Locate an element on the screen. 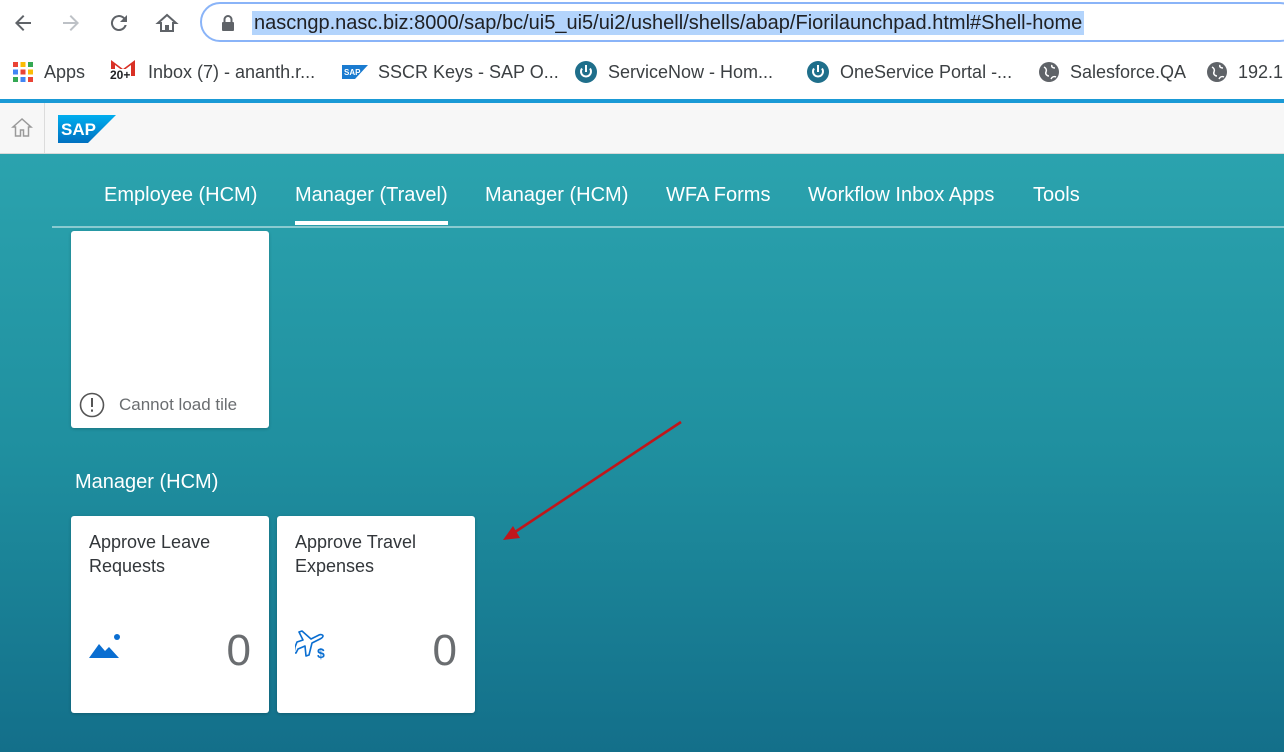 Image resolution: width=1284 pixels, height=752 pixels. back-arrow-icon is located at coordinates (23, 23).